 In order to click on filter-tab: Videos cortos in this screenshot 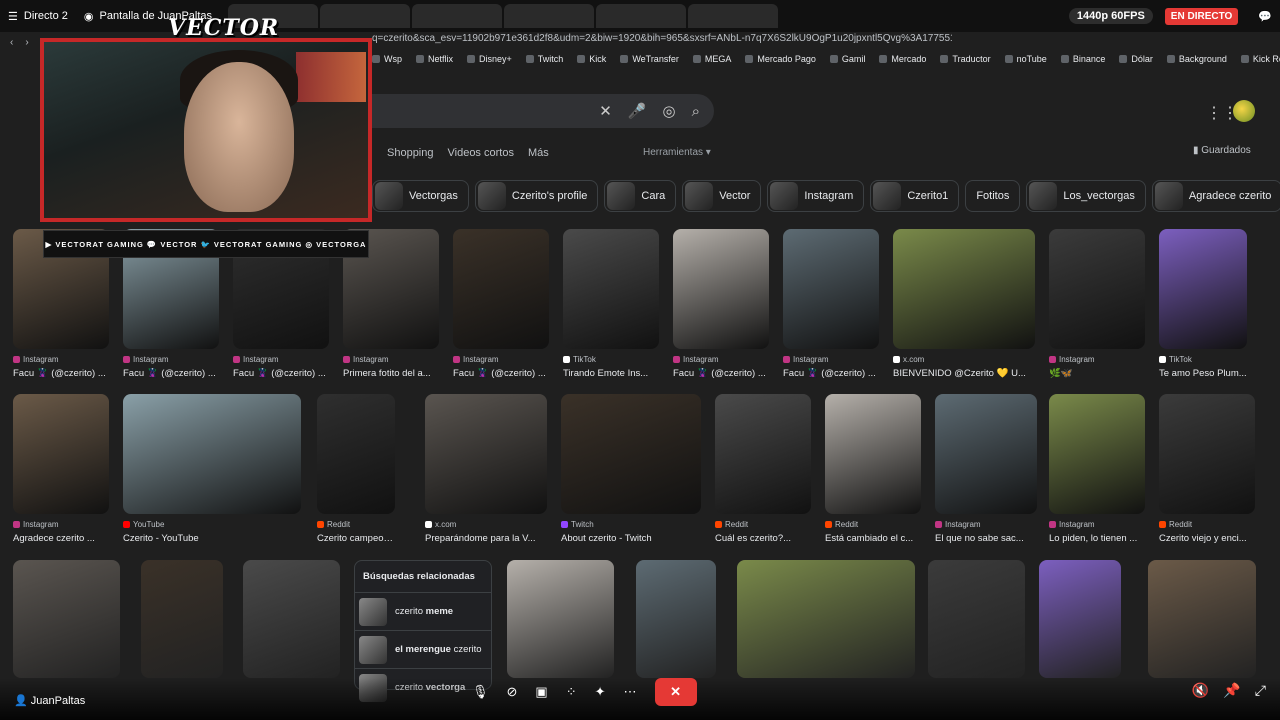, I will do `click(481, 153)`.